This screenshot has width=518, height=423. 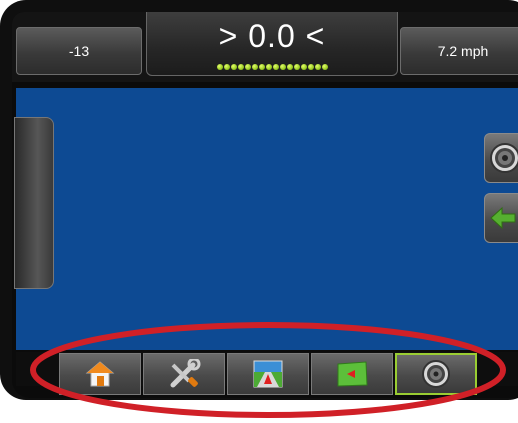 I want to click on tools-icon, so click(x=185, y=373).